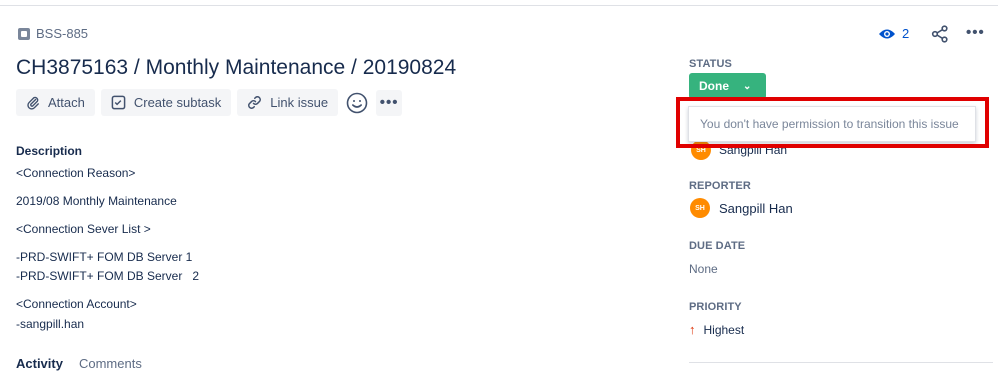  Describe the element at coordinates (62, 33) in the screenshot. I see `issue-key: BSS-885` at that location.